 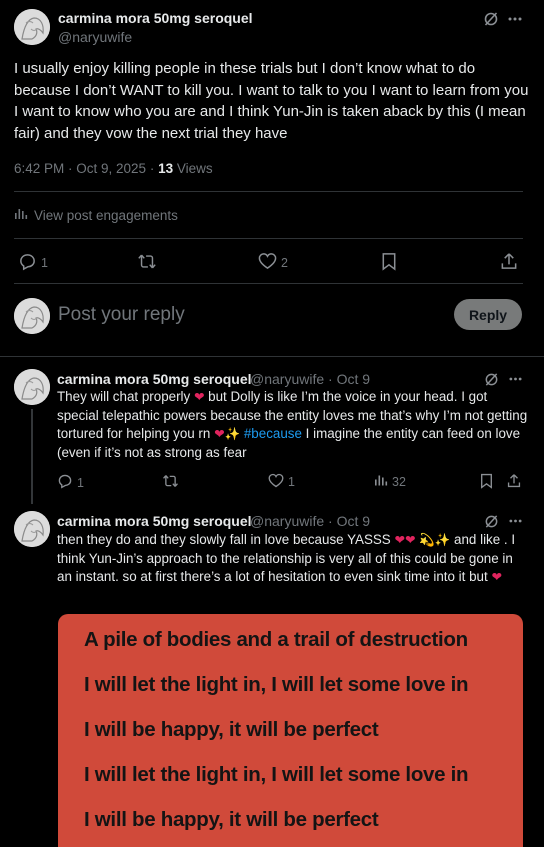 What do you see at coordinates (273, 433) in the screenshot?
I see `hashtag-link: #because` at bounding box center [273, 433].